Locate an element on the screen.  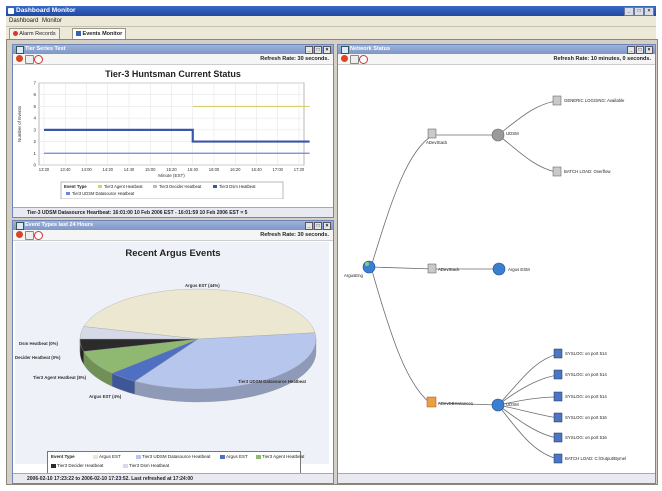
y-tick-label: 1 is located at coordinates (34, 153).